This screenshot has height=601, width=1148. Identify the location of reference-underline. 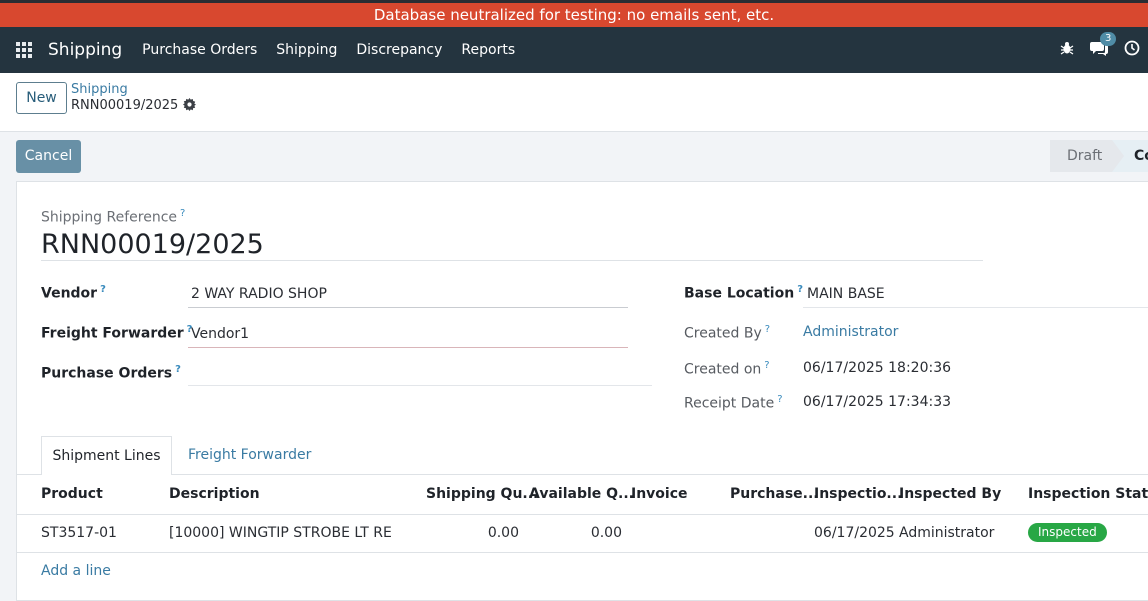
(512, 260).